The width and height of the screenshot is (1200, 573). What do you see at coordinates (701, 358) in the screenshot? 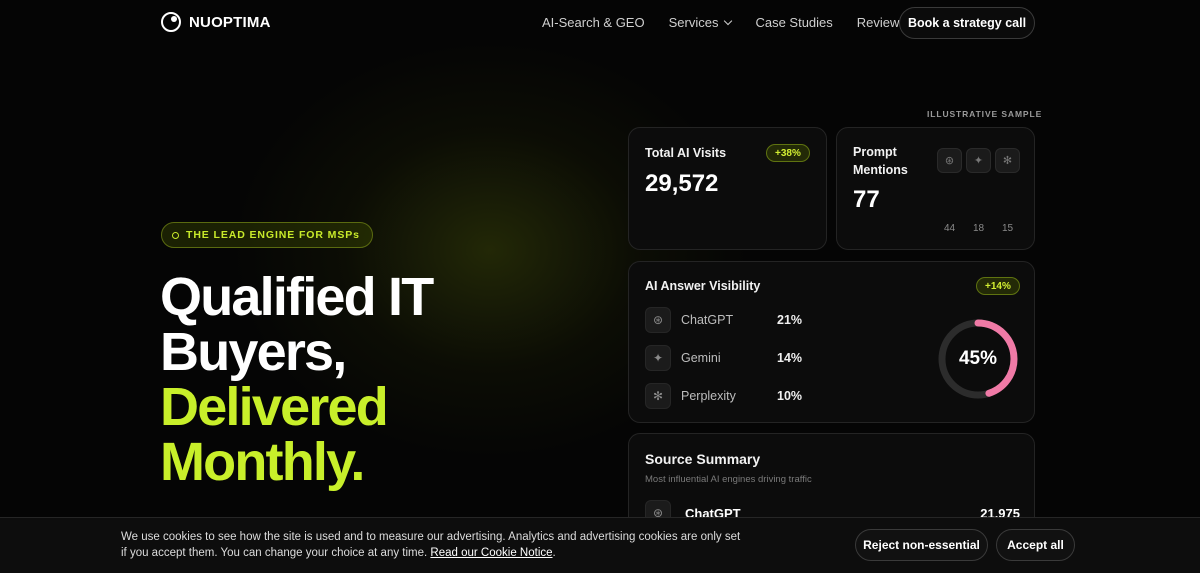
I see `engine-name: Gemini` at bounding box center [701, 358].